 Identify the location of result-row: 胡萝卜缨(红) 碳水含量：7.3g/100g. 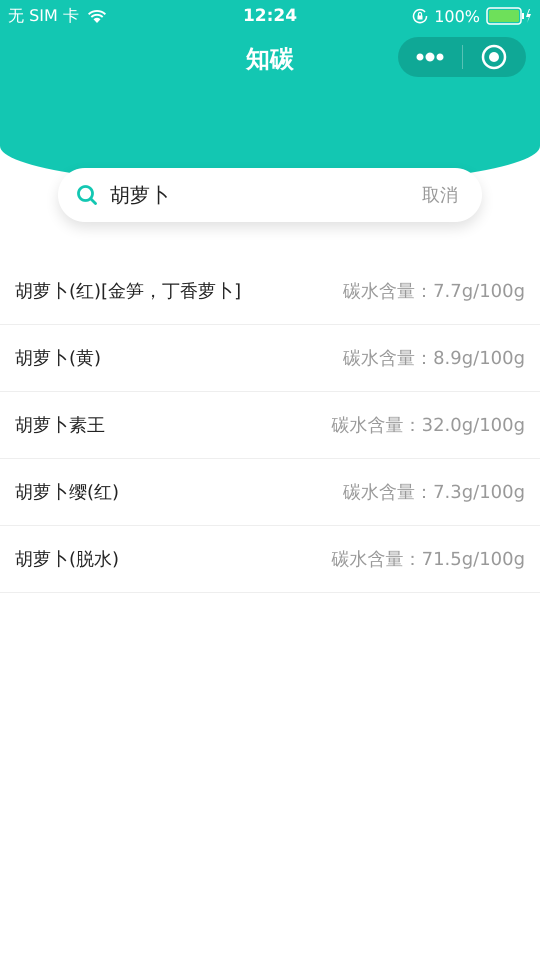
(270, 492).